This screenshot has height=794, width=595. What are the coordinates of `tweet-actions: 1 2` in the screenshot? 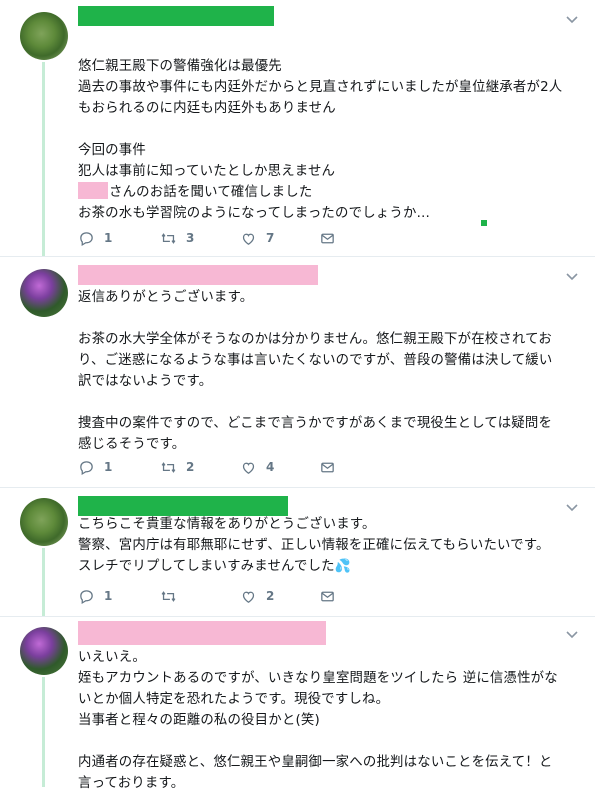 It's located at (228, 596).